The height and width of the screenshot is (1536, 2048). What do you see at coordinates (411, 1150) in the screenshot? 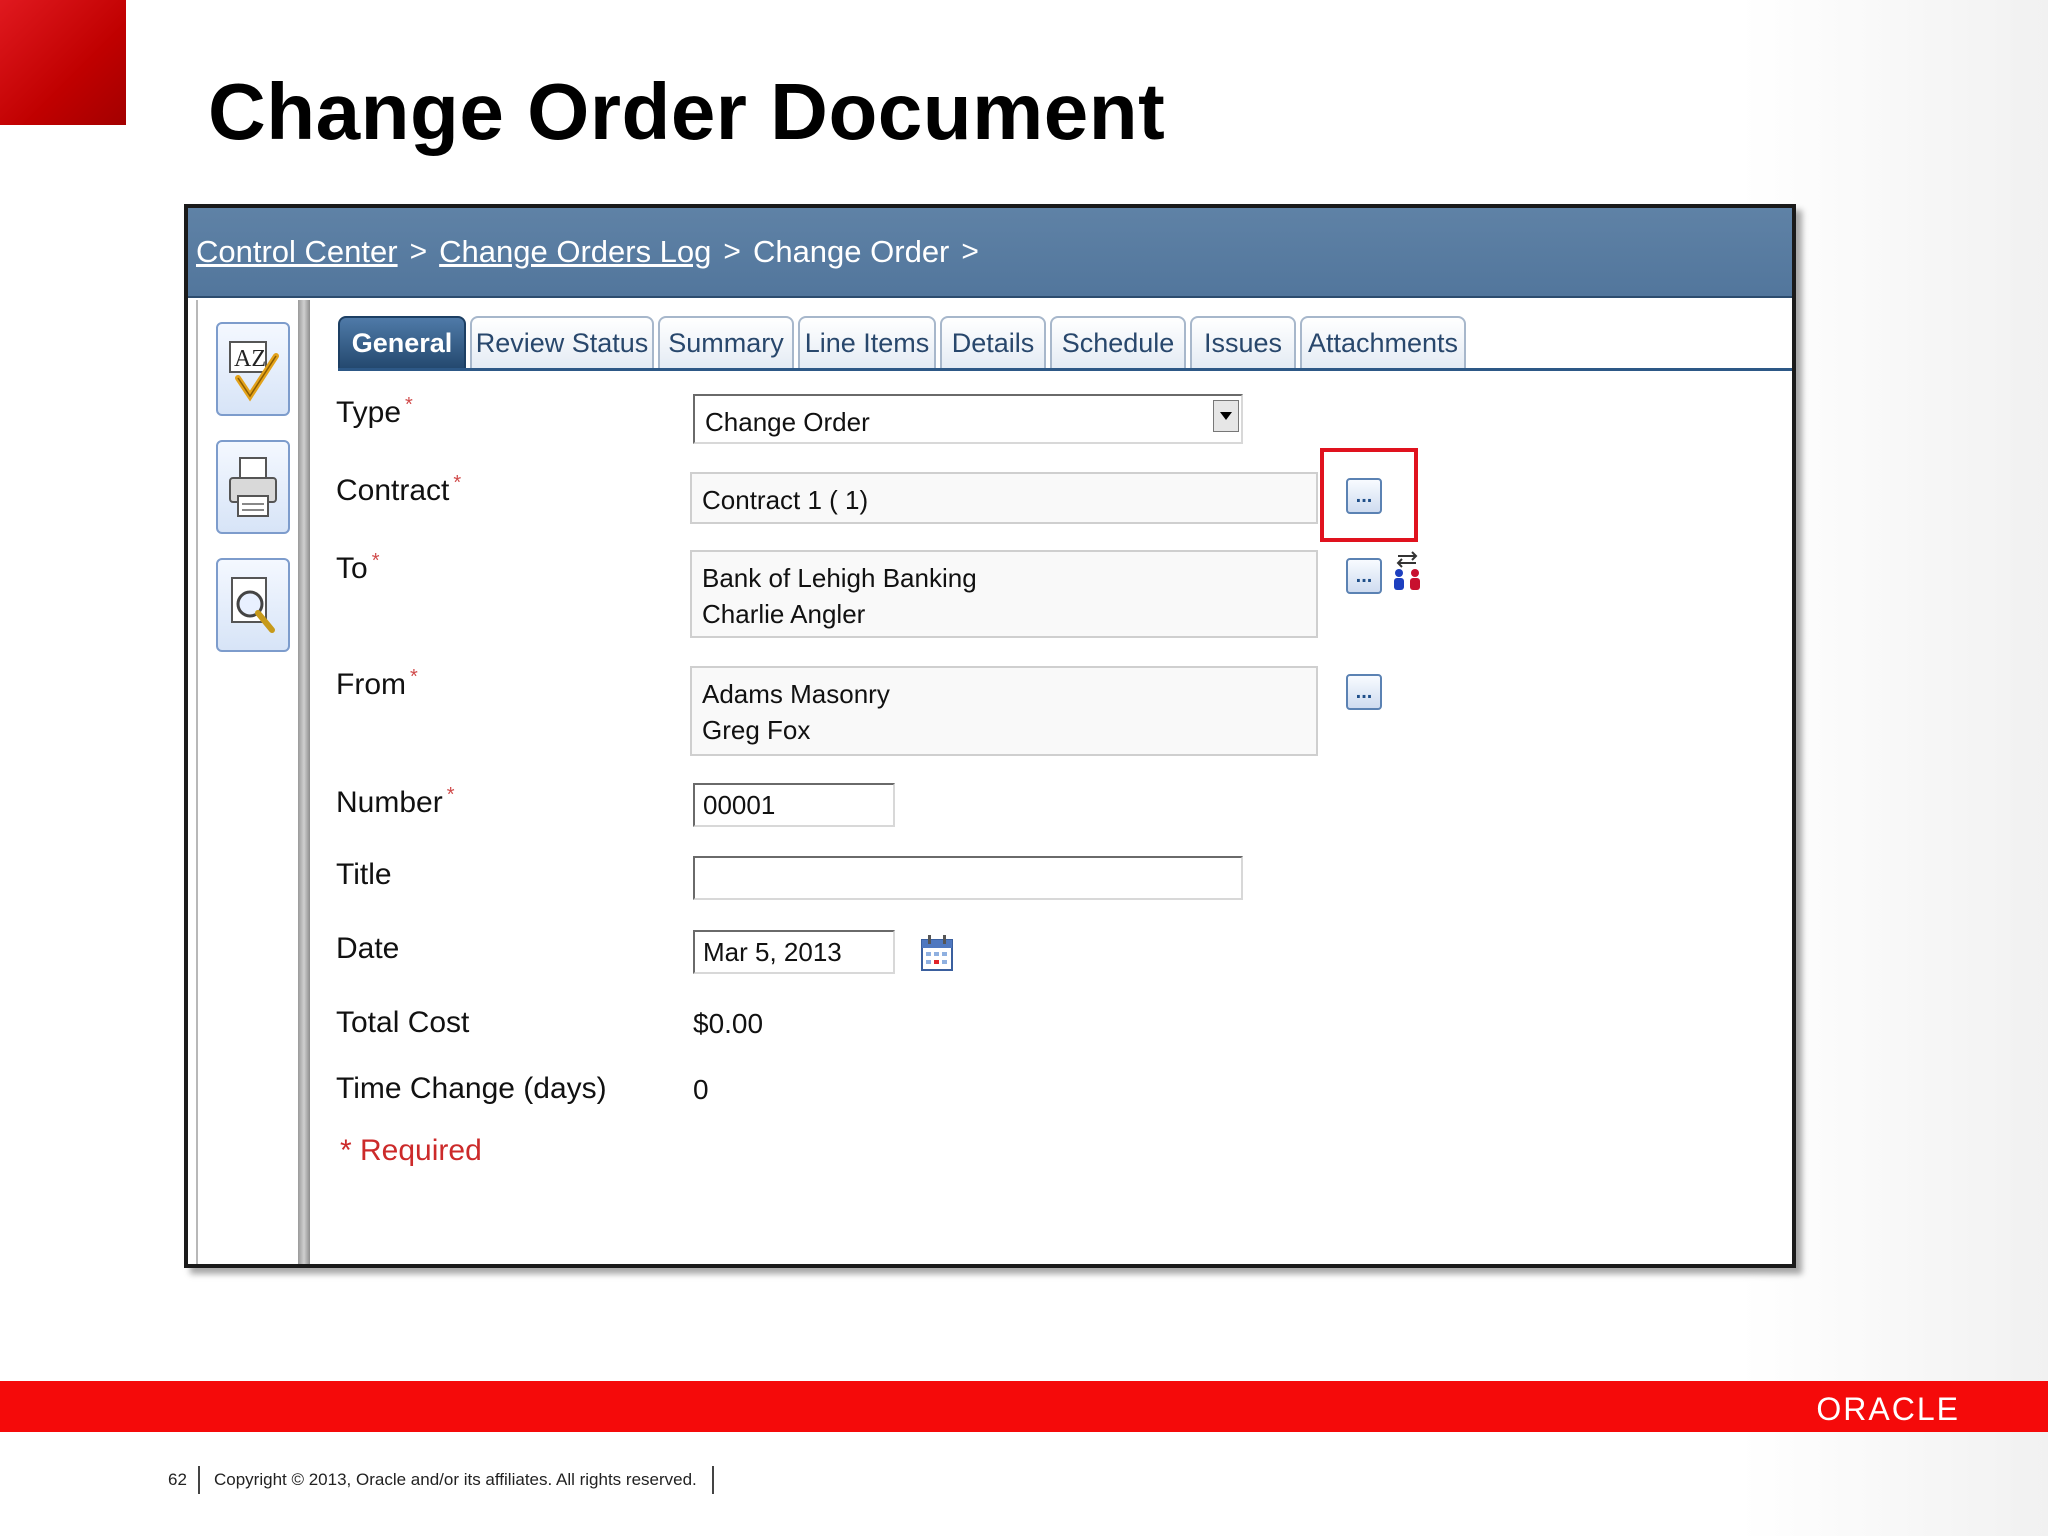
I see `required-note: * Required` at bounding box center [411, 1150].